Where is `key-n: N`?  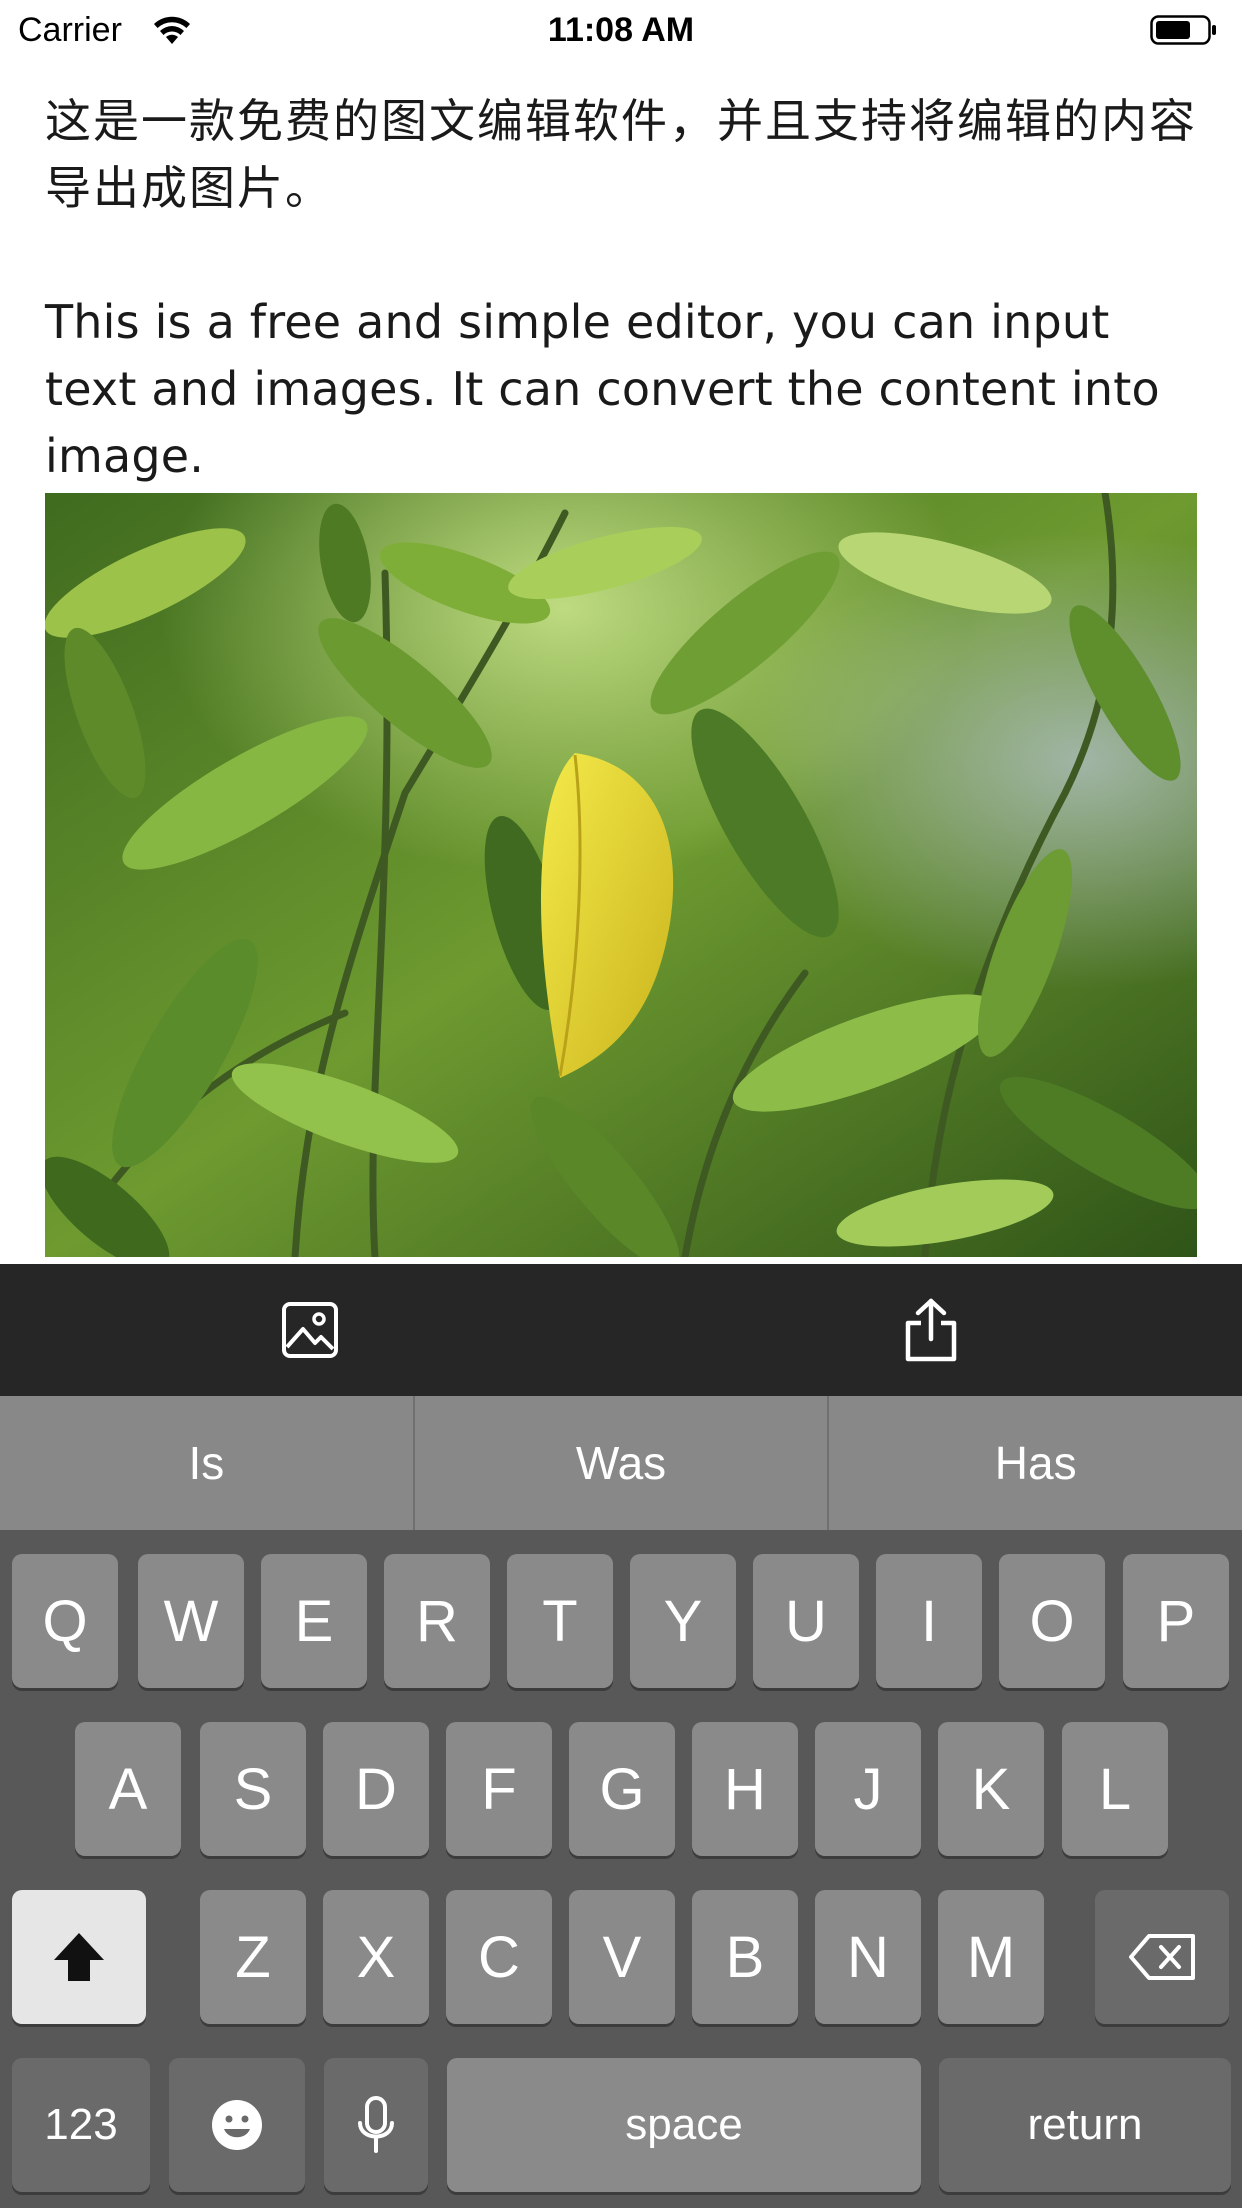
key-n: N is located at coordinates (868, 1957).